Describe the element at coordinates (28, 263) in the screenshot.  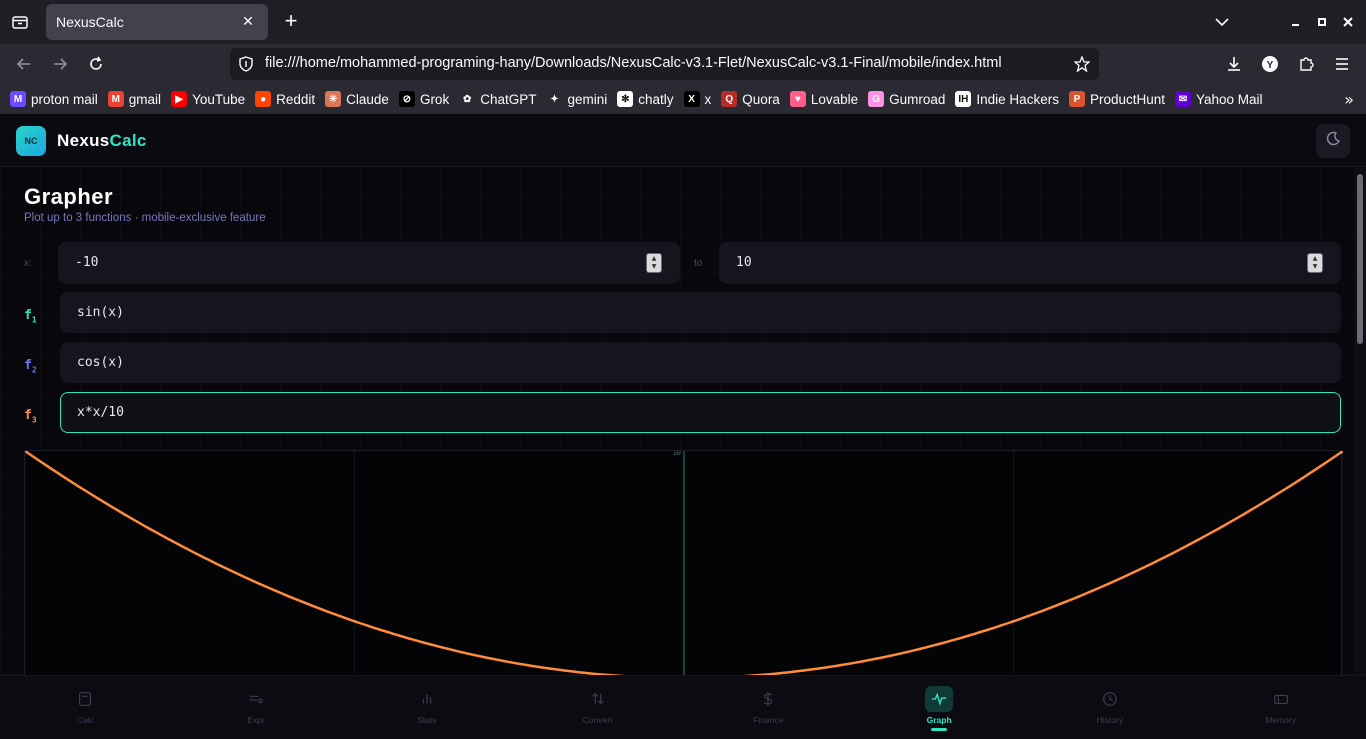
I see `x-range-label: x:` at that location.